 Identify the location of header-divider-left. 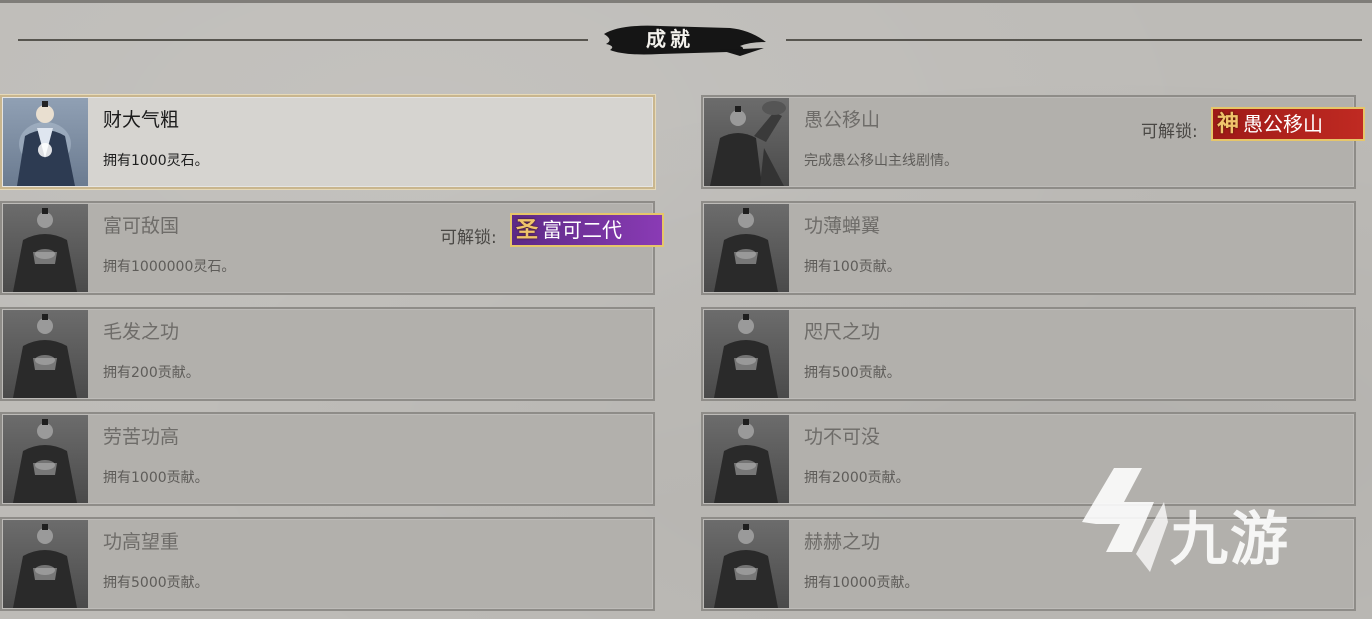
(303, 40).